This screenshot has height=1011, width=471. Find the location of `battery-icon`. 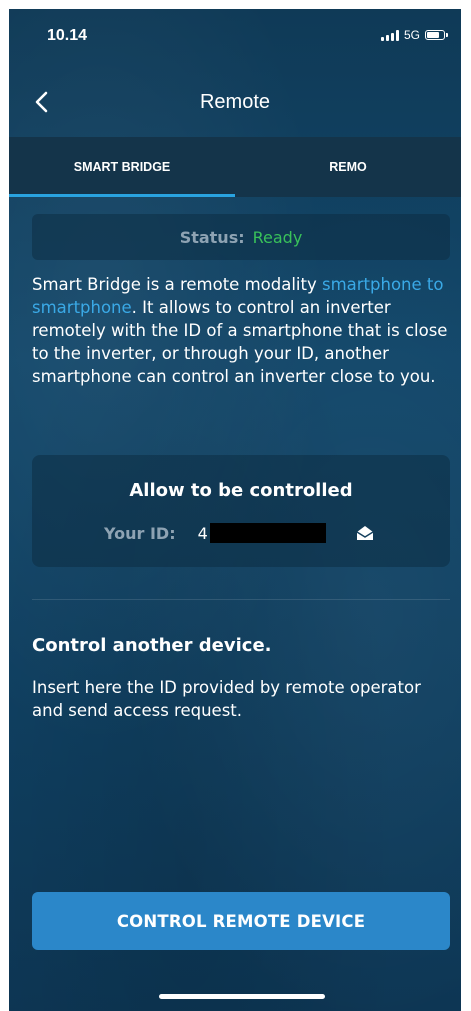

battery-icon is located at coordinates (436, 35).